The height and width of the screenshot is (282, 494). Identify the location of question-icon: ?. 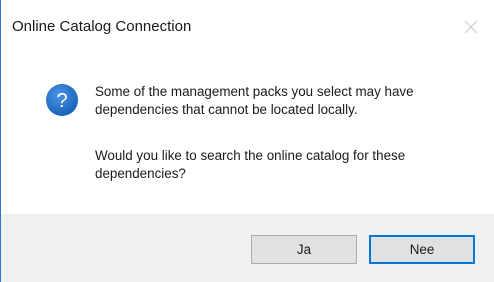
(62, 100).